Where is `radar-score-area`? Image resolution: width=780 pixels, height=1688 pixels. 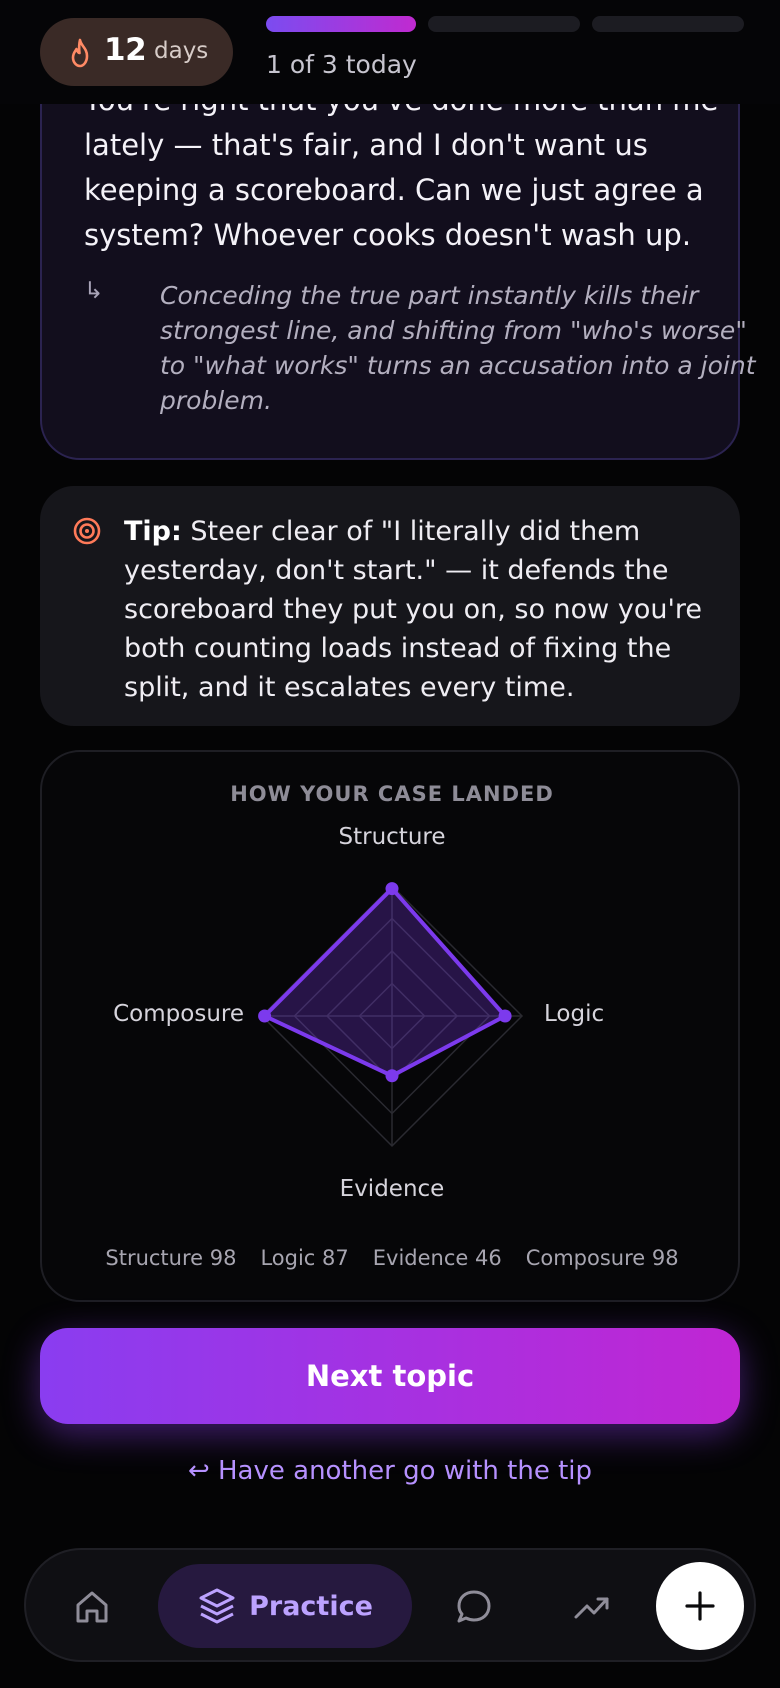 radar-score-area is located at coordinates (385, 982).